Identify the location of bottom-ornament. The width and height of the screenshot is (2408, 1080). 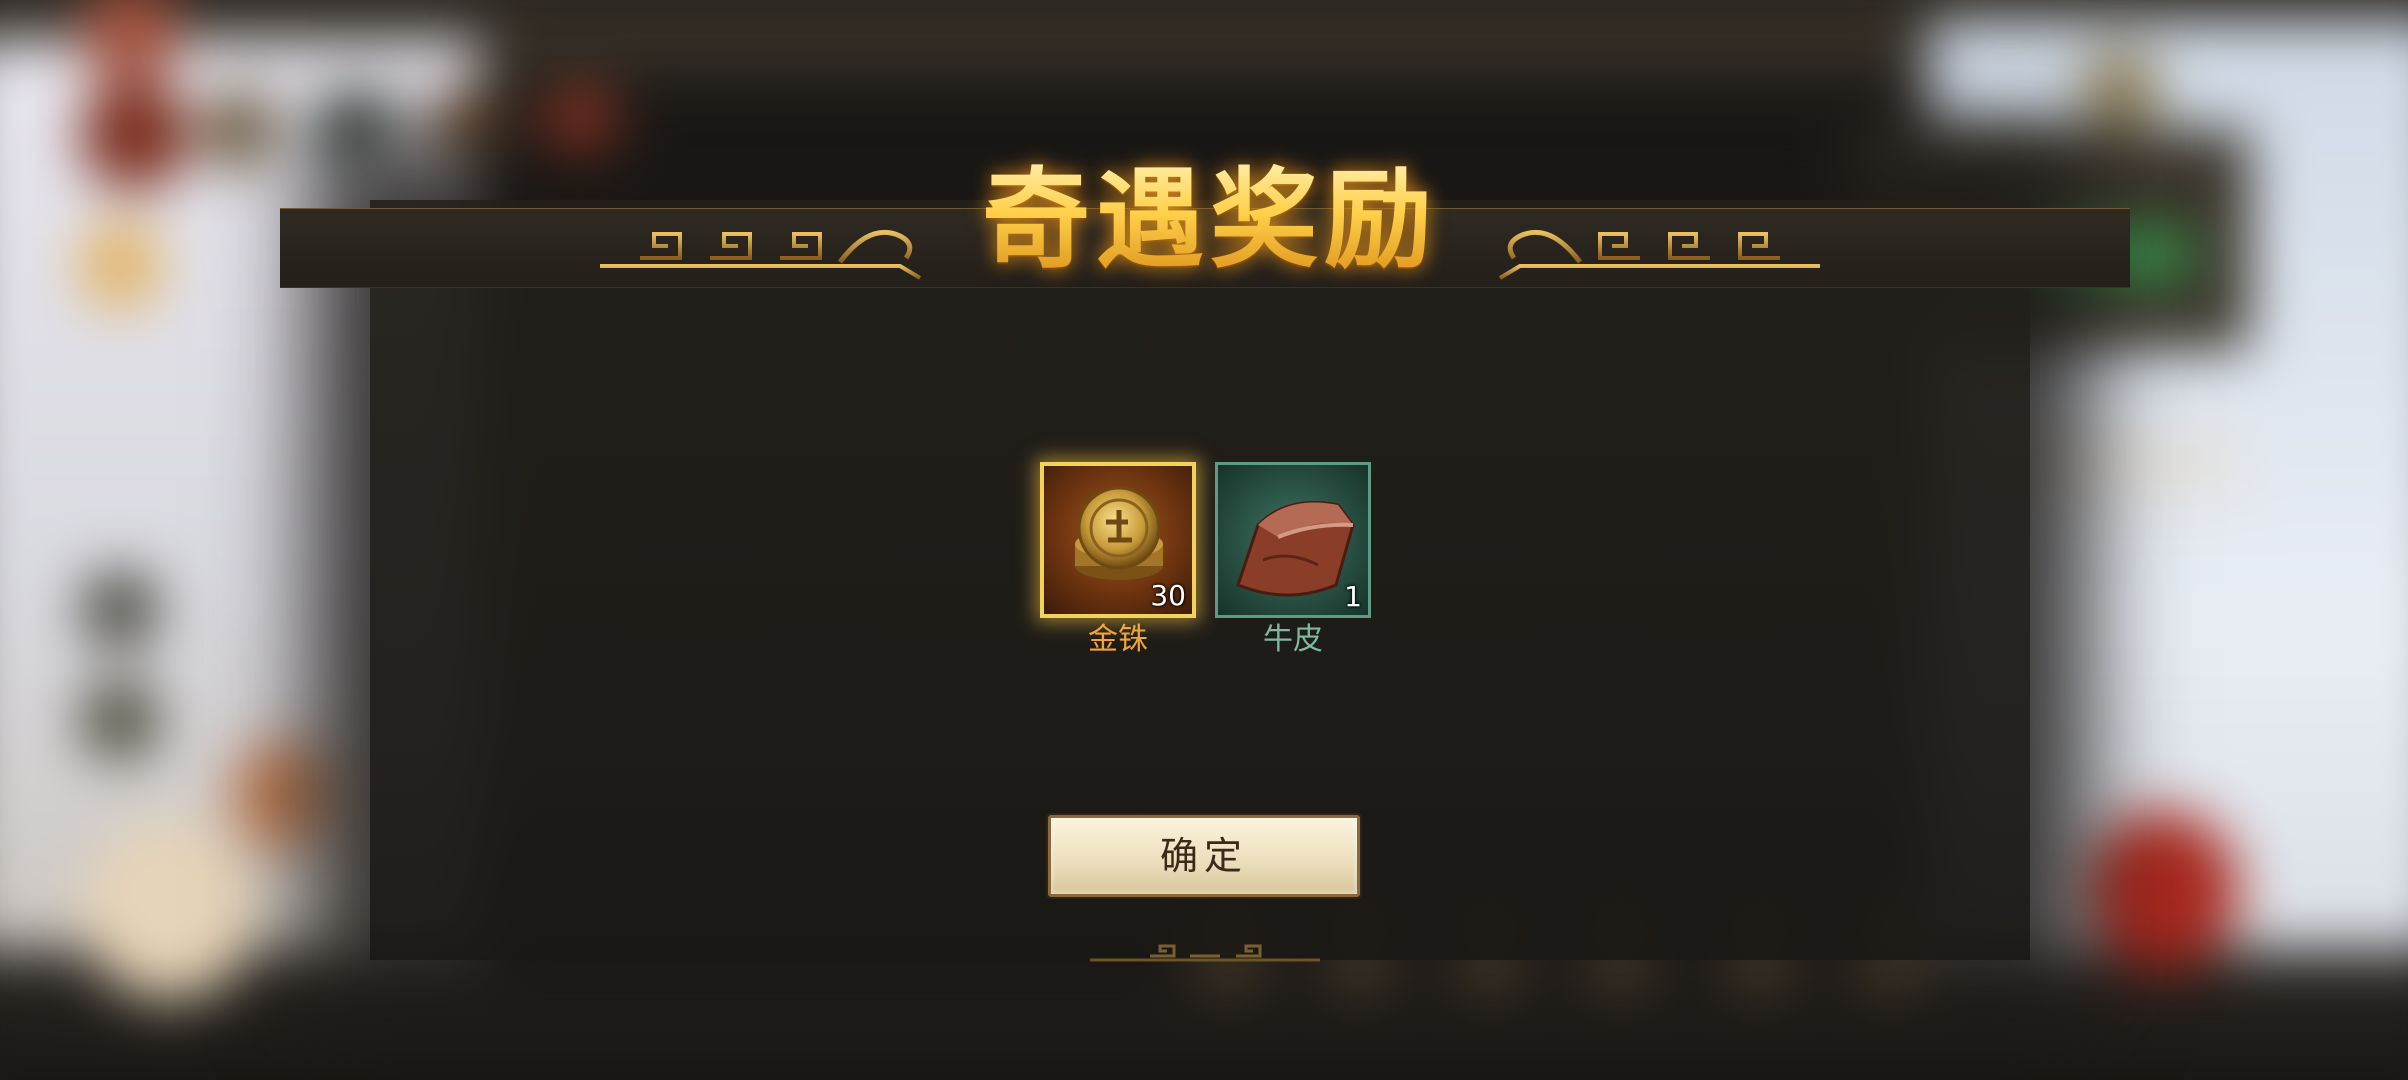
(1205, 953).